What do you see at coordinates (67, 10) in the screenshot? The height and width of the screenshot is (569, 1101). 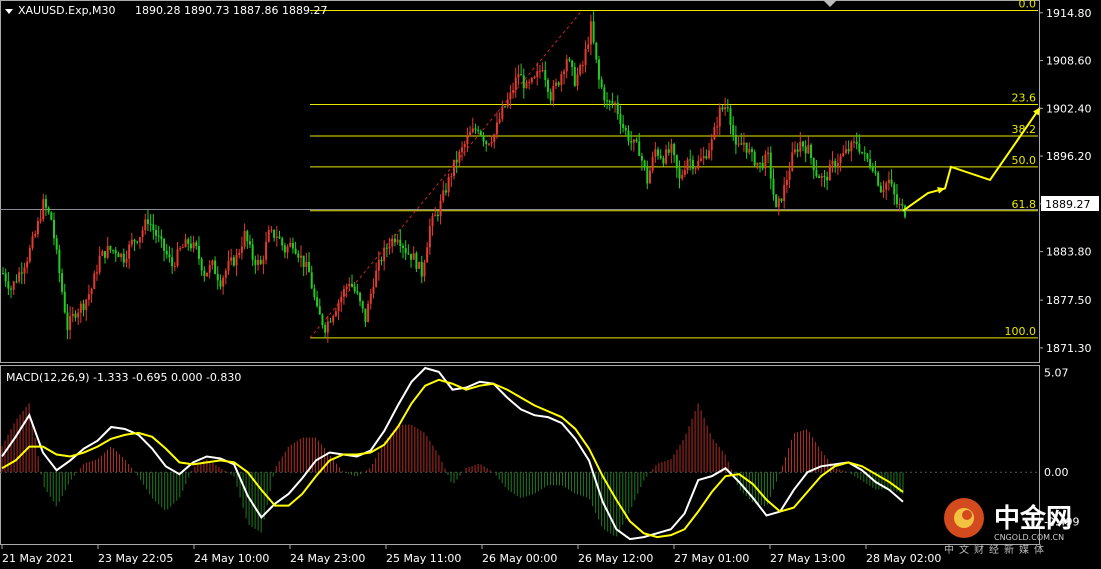 I see `symbol-timeframe: XAUUSD.Exp,M30` at bounding box center [67, 10].